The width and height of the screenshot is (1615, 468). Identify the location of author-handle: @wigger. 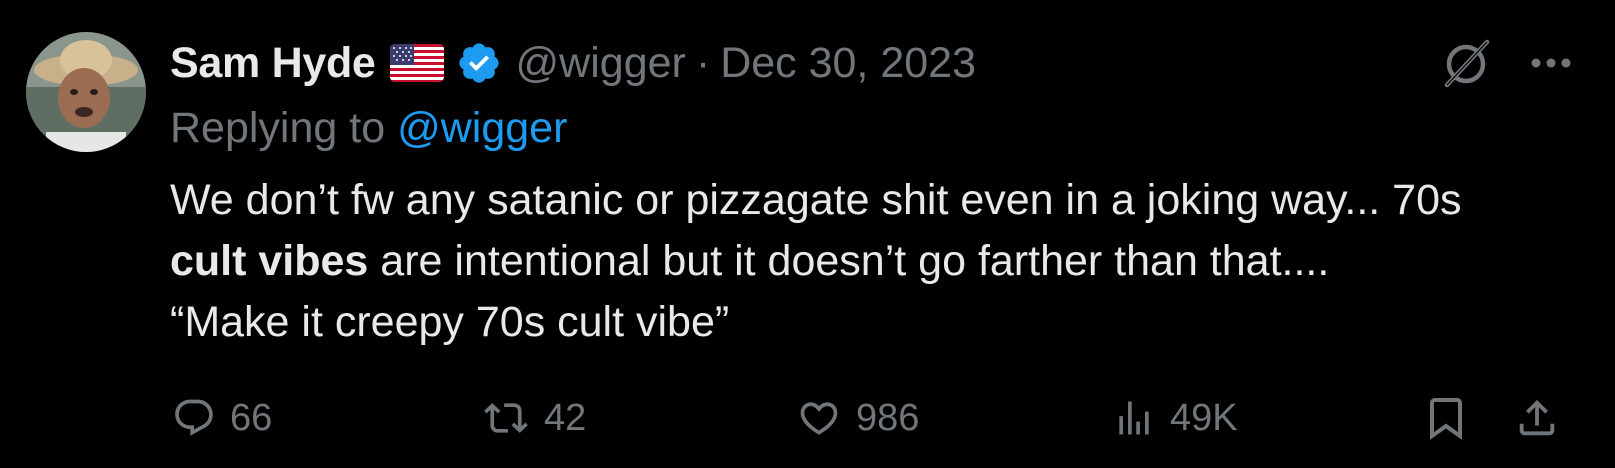
(601, 63).